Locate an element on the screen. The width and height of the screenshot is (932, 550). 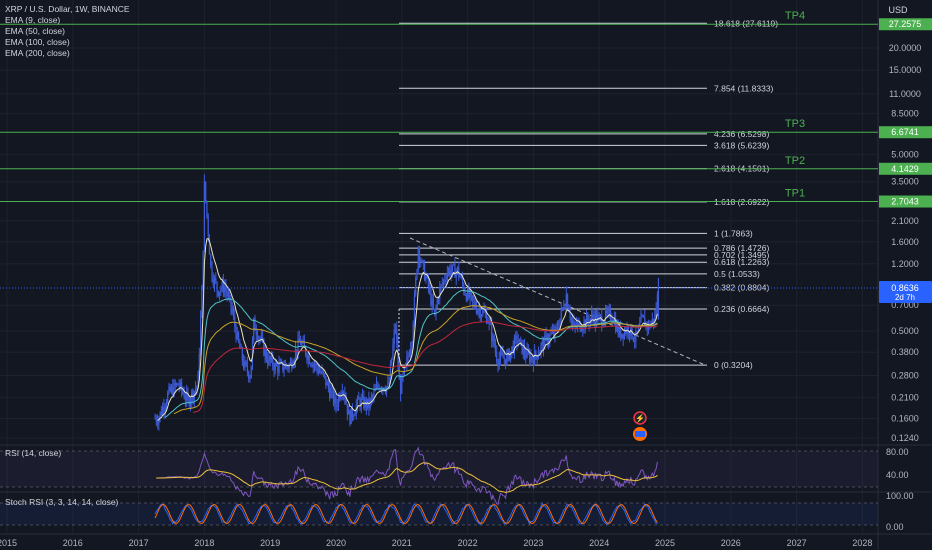
symbol-title: XRP / U.S. Dollar, 1W, BINANCE is located at coordinates (67, 9).